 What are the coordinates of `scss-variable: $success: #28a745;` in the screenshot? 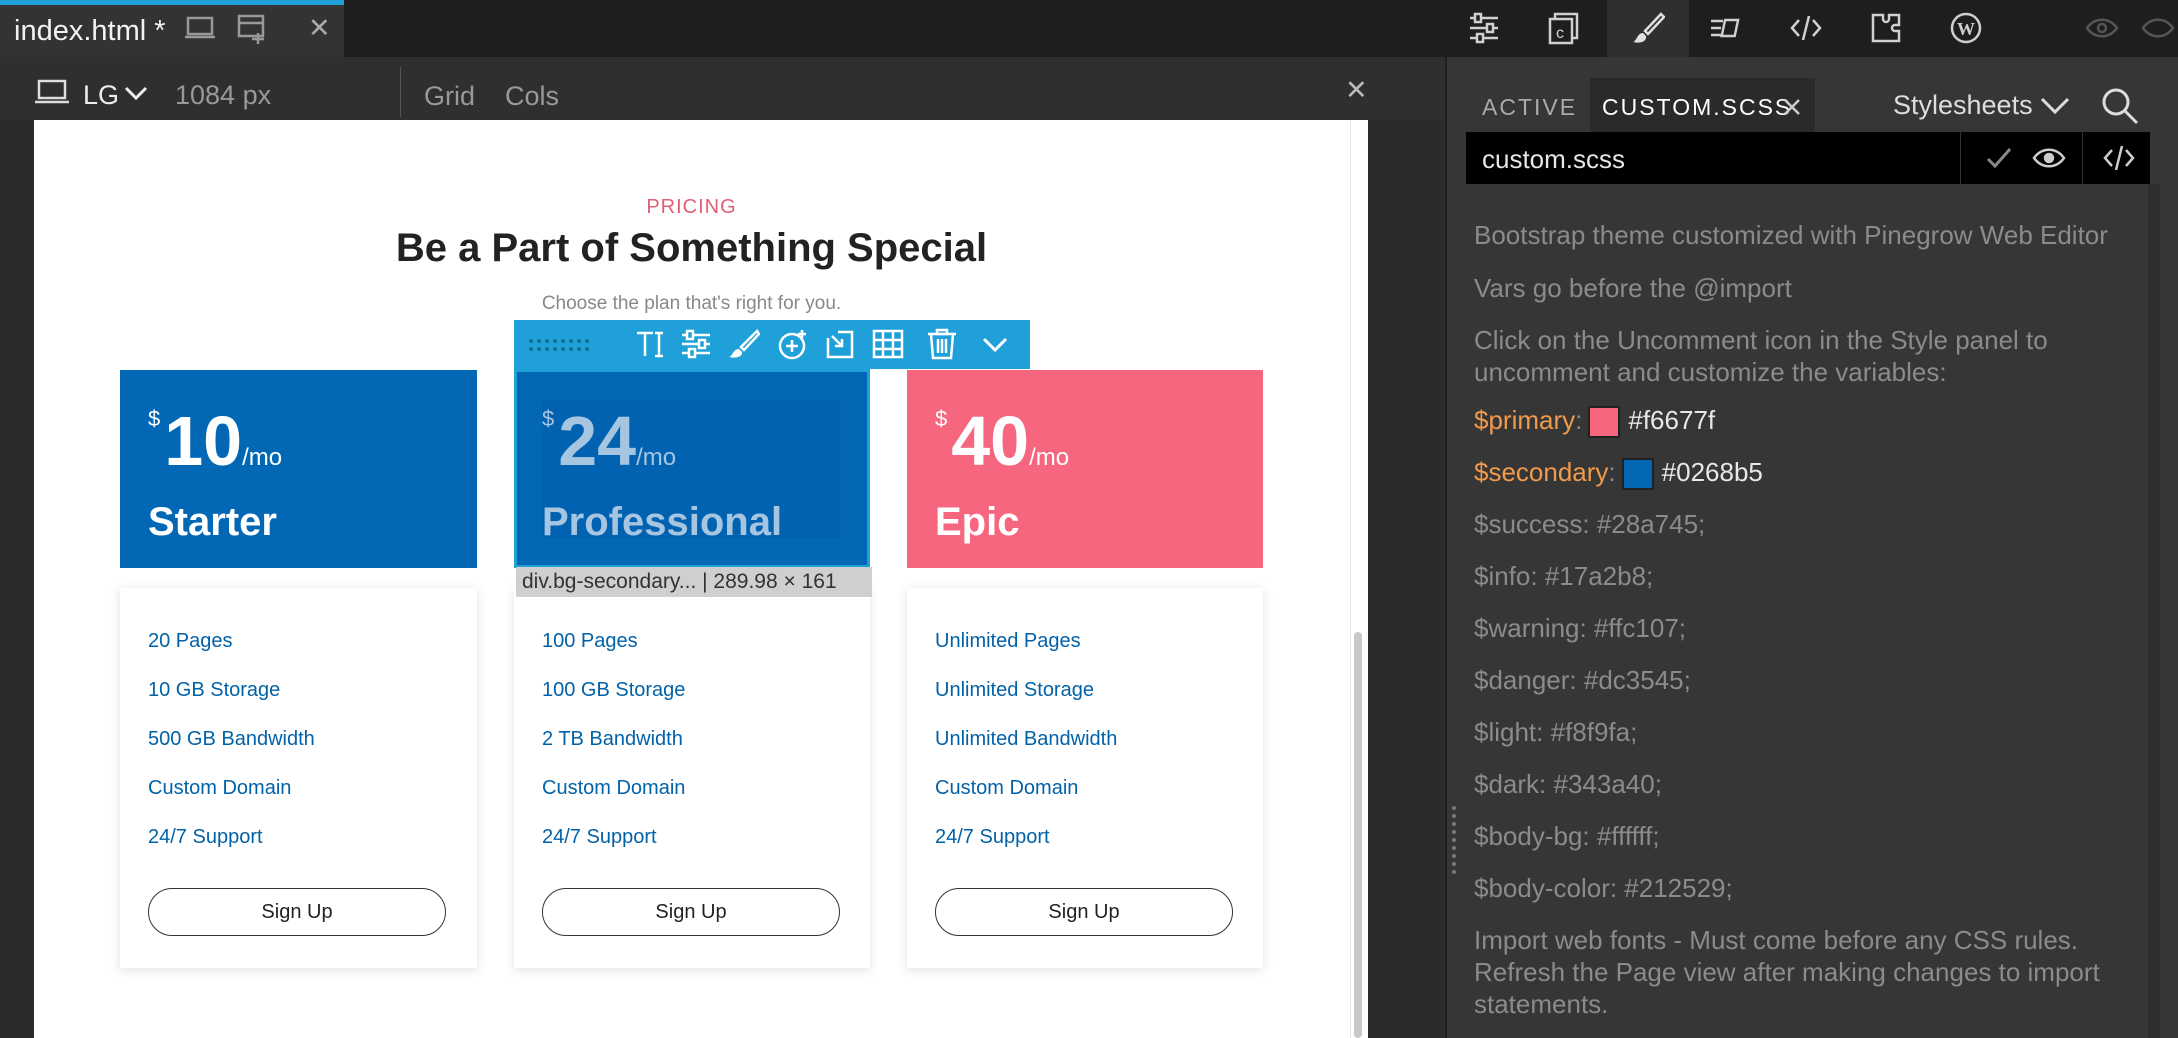 It's located at (1814, 524).